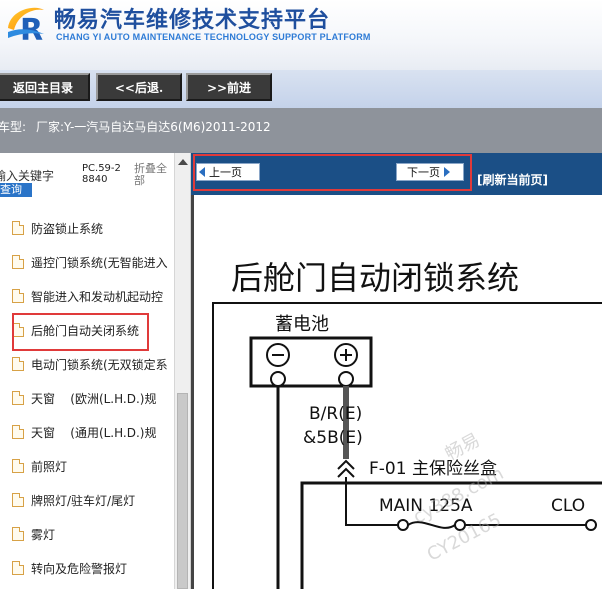 The width and height of the screenshot is (602, 589). I want to click on sidebar-scrollbar, so click(182, 371).